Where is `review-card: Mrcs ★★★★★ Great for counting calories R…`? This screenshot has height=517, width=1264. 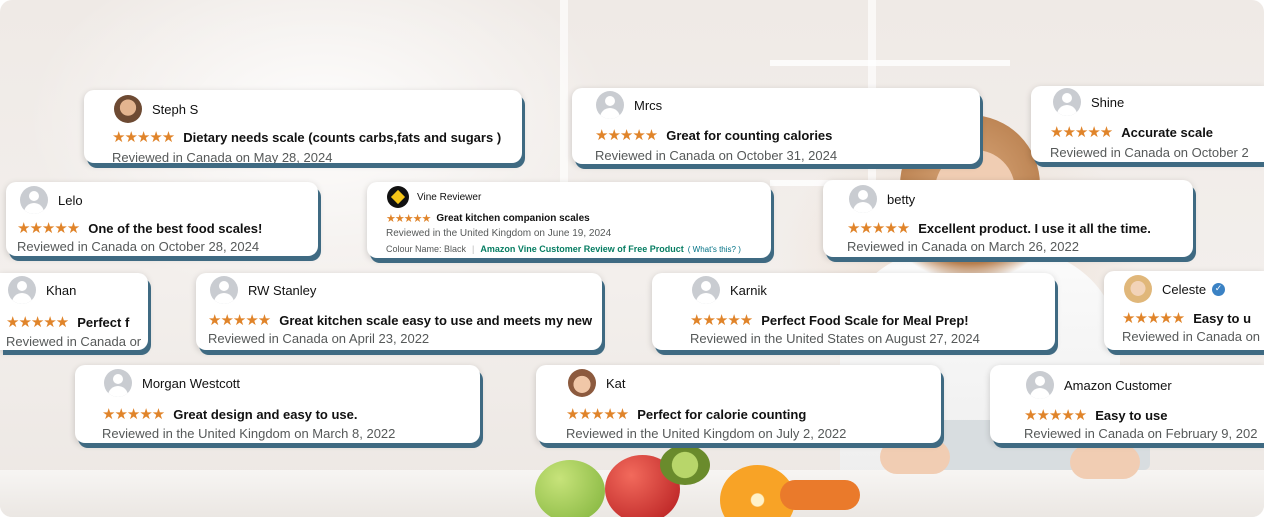 review-card: Mrcs ★★★★★ Great for counting calories R… is located at coordinates (776, 126).